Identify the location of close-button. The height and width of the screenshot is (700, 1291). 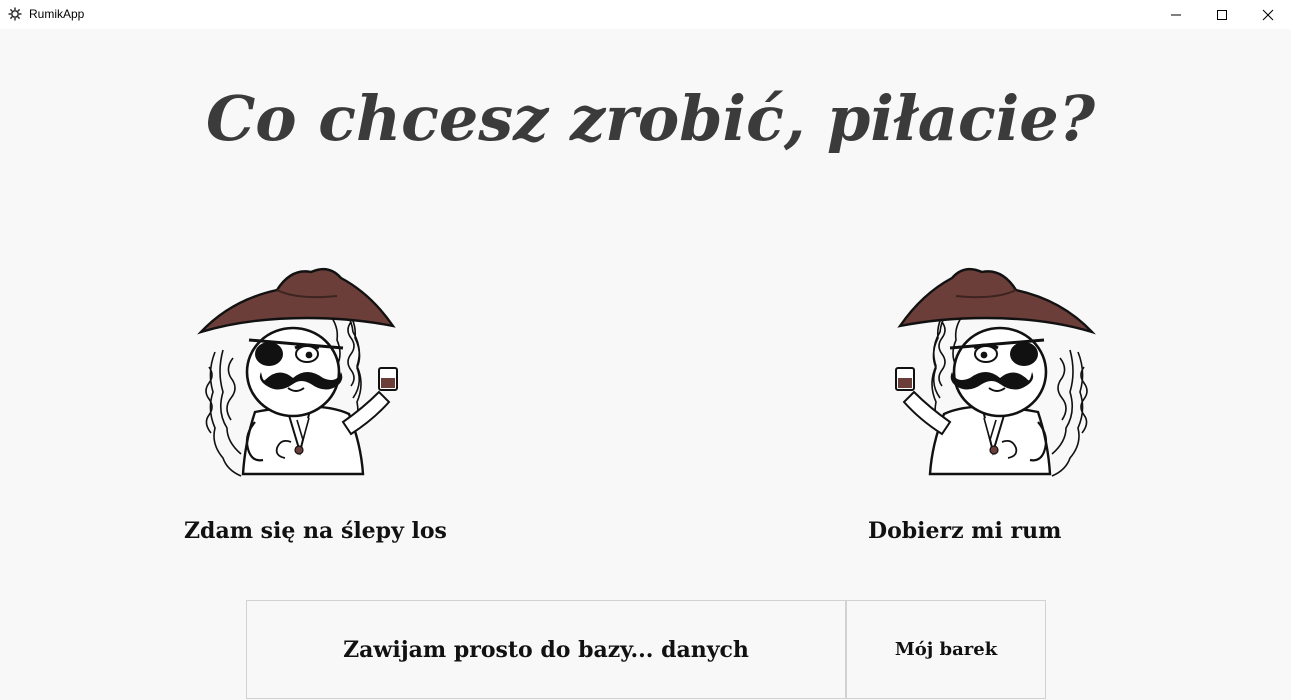
(1268, 14).